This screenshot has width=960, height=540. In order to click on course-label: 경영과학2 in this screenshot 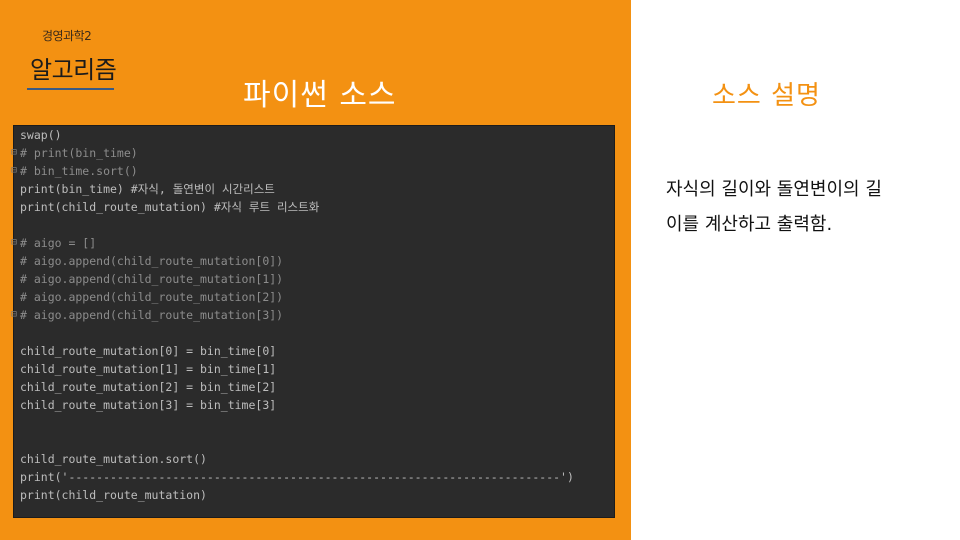, I will do `click(67, 36)`.